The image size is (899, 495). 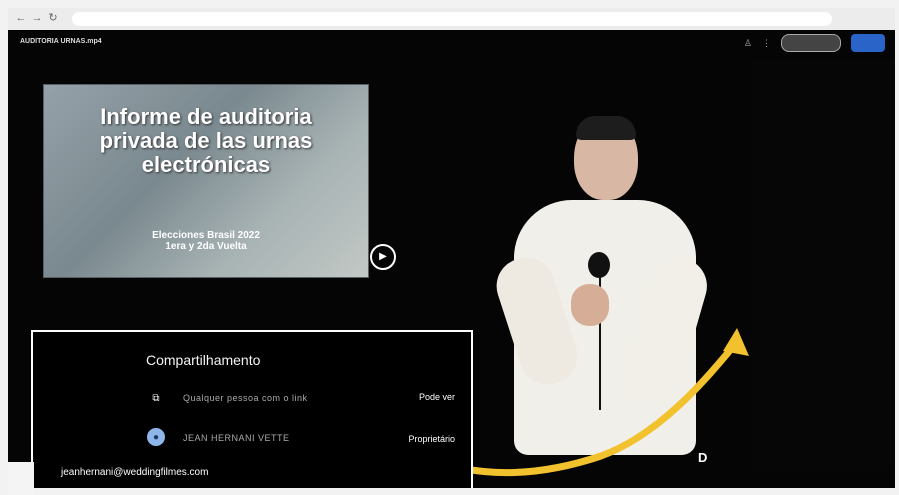 I want to click on play-icon: ▶, so click(x=383, y=257).